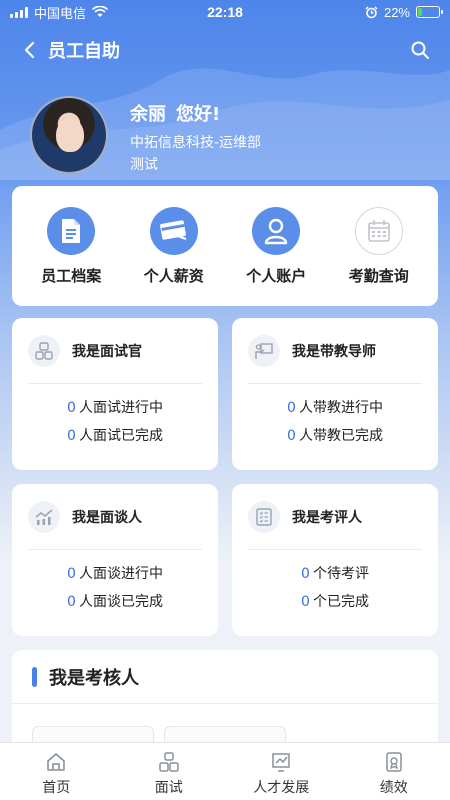  I want to click on chart-growth-icon, so click(44, 516).